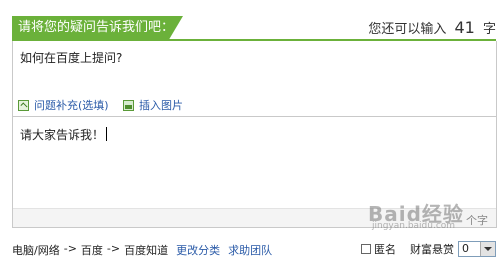 This screenshot has height=261, width=500. Describe the element at coordinates (146, 250) in the screenshot. I see `breadcrumb-item-zhidao: 百度知道` at that location.